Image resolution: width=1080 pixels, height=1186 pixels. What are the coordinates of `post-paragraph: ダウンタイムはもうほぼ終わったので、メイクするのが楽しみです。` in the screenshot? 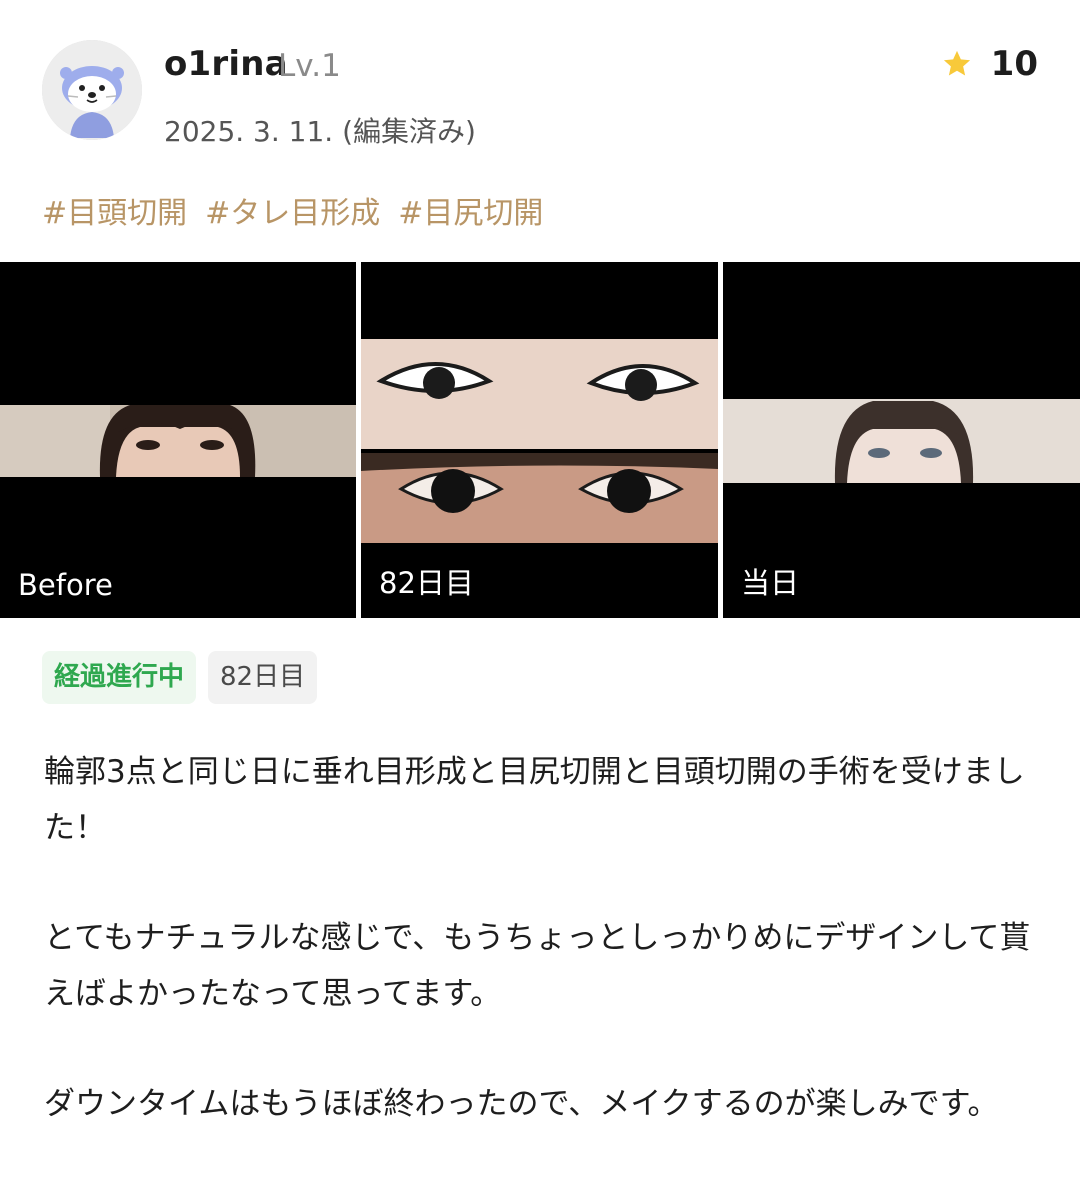 It's located at (521, 1104).